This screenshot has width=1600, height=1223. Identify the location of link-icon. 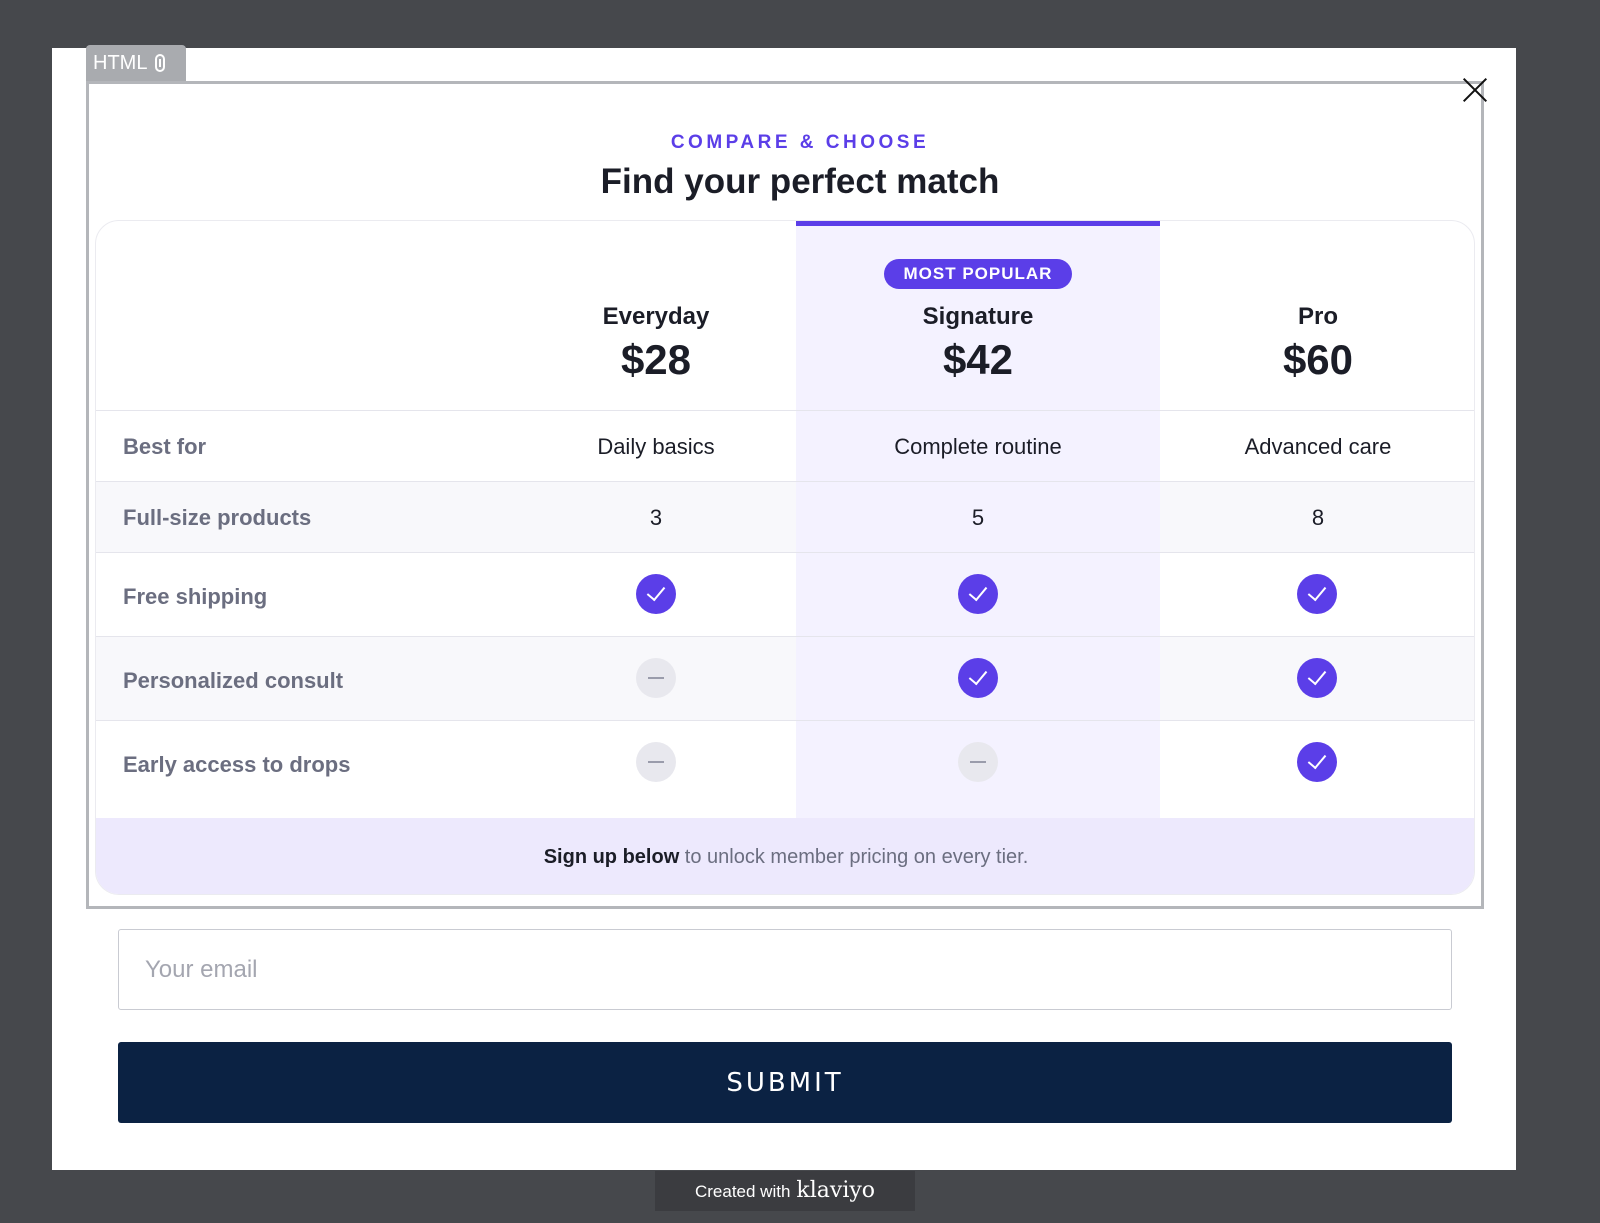
(160, 63).